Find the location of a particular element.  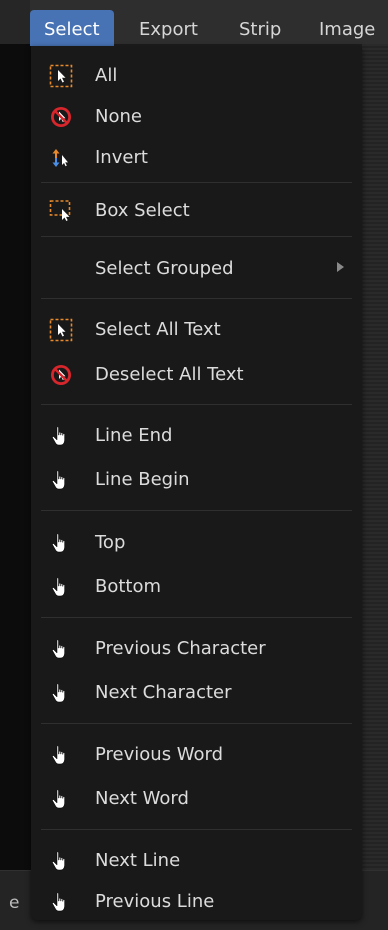

menu-item-label: Next Word is located at coordinates (142, 798).